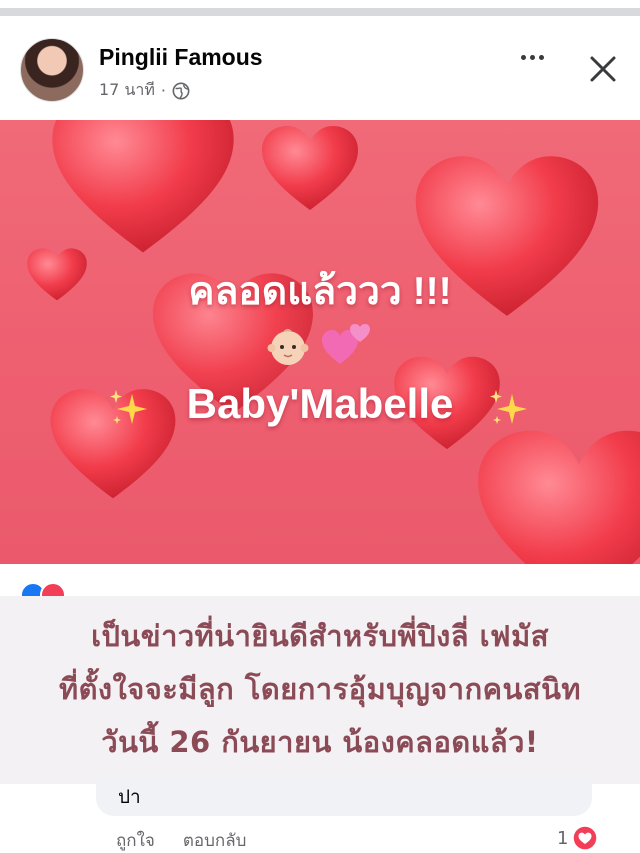  I want to click on comment-bubble: ปา, so click(344, 796).